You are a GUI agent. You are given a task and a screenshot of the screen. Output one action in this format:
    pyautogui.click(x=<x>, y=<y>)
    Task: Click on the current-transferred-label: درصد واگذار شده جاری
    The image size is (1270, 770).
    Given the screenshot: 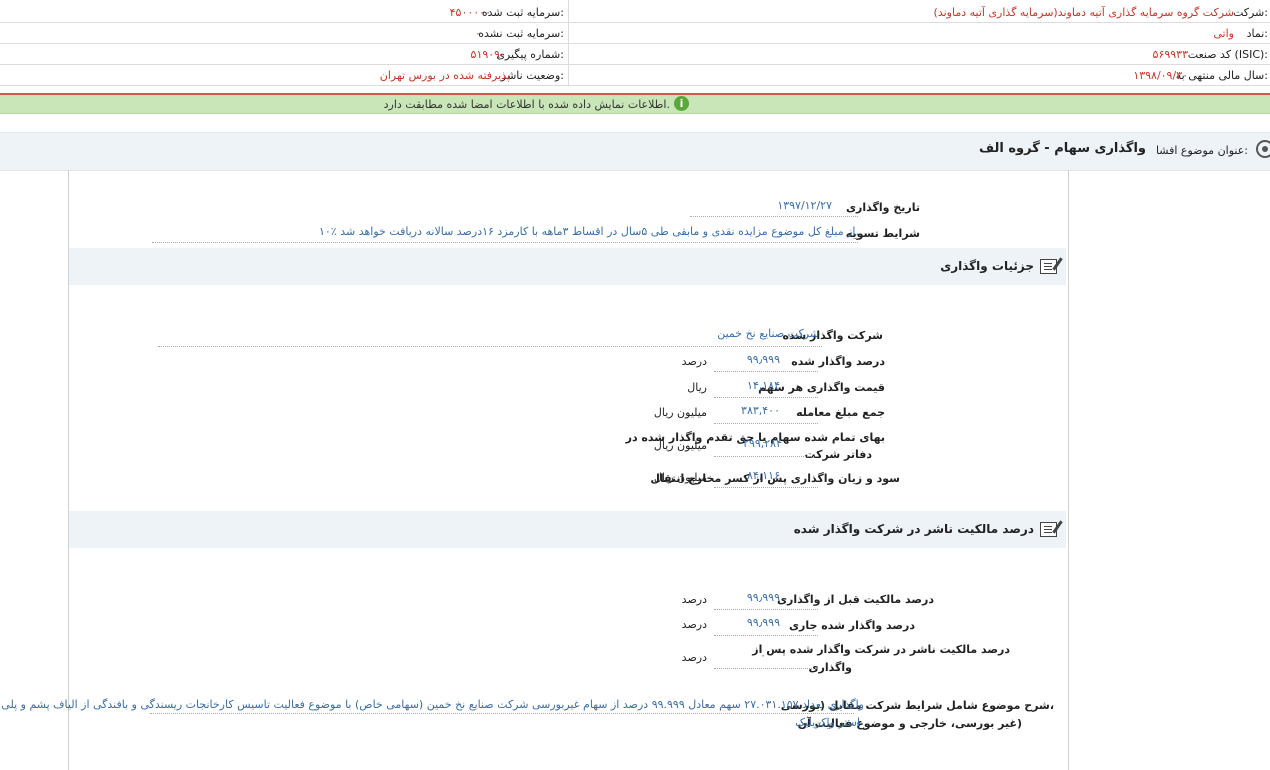 What is the action you would take?
    pyautogui.click(x=851, y=625)
    